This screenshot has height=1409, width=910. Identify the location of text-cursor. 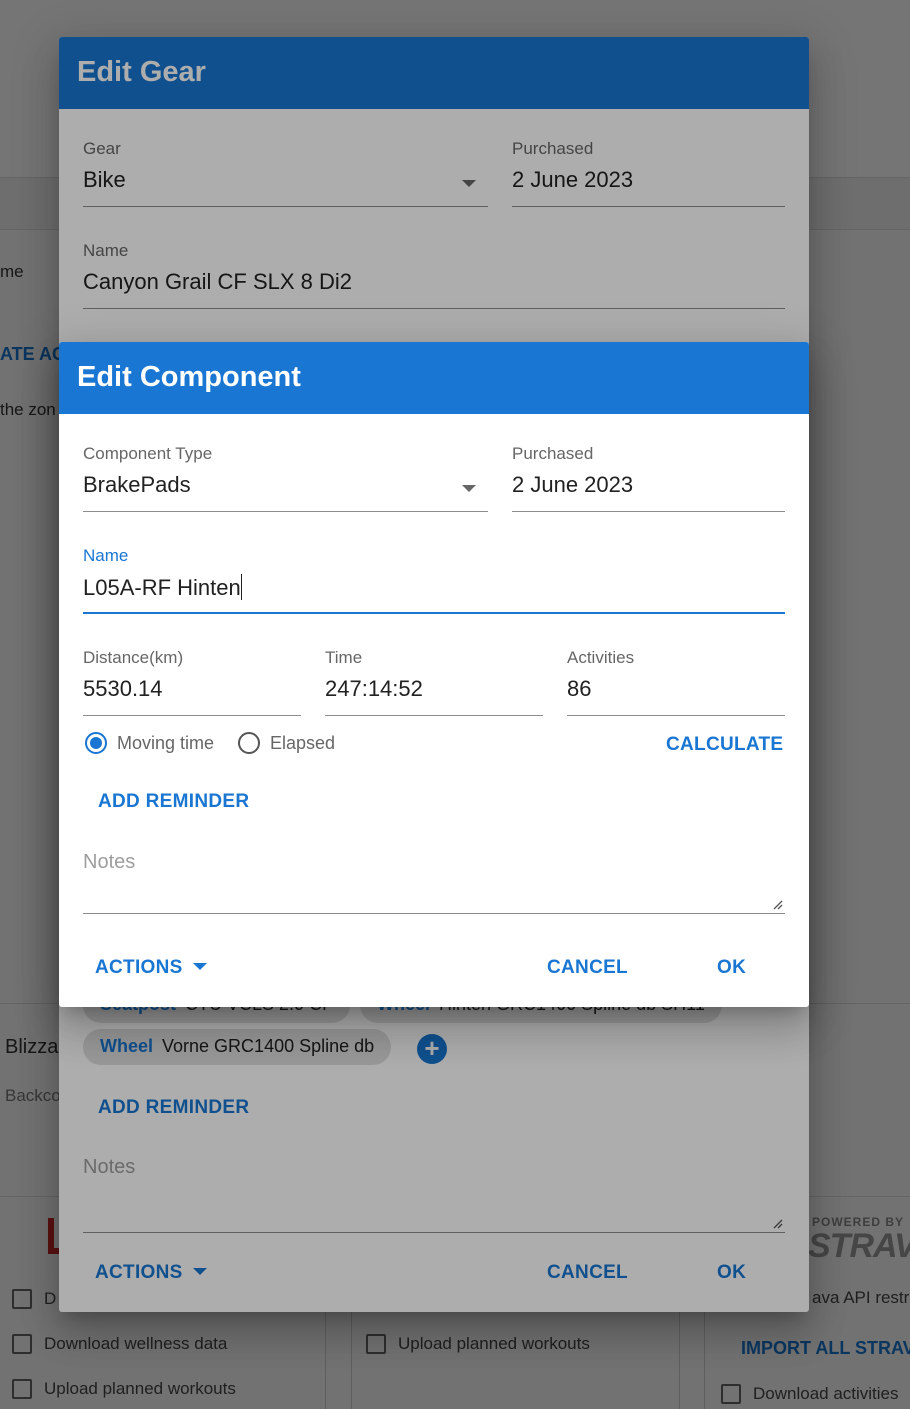
(241, 587).